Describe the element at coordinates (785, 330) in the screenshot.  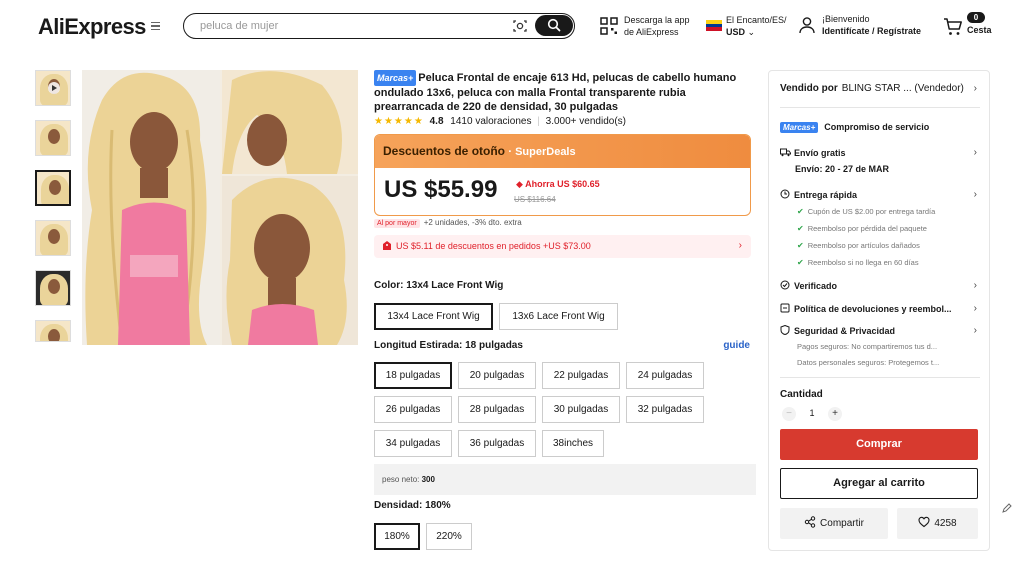
I see `shield-icon` at that location.